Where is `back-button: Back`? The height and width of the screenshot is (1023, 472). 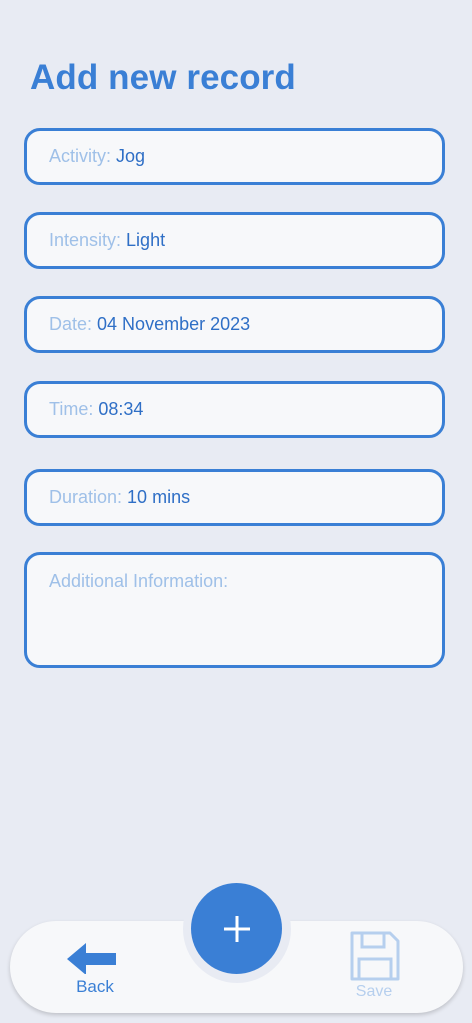 back-button: Back is located at coordinates (95, 970).